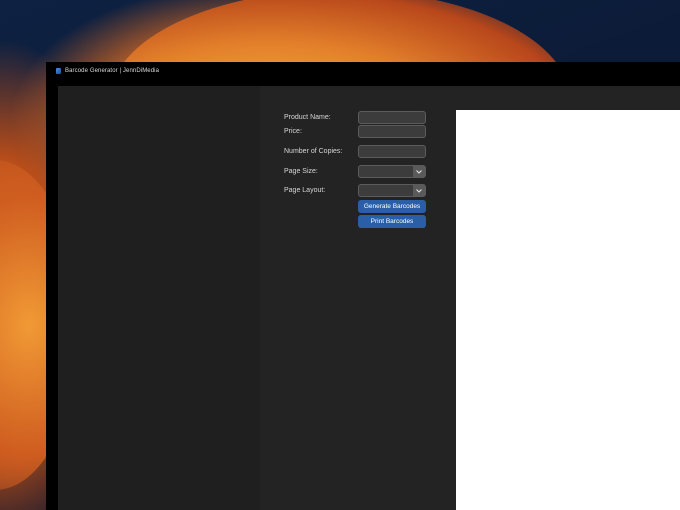 The width and height of the screenshot is (680, 510). Describe the element at coordinates (293, 131) in the screenshot. I see `price-label: Price:` at that location.